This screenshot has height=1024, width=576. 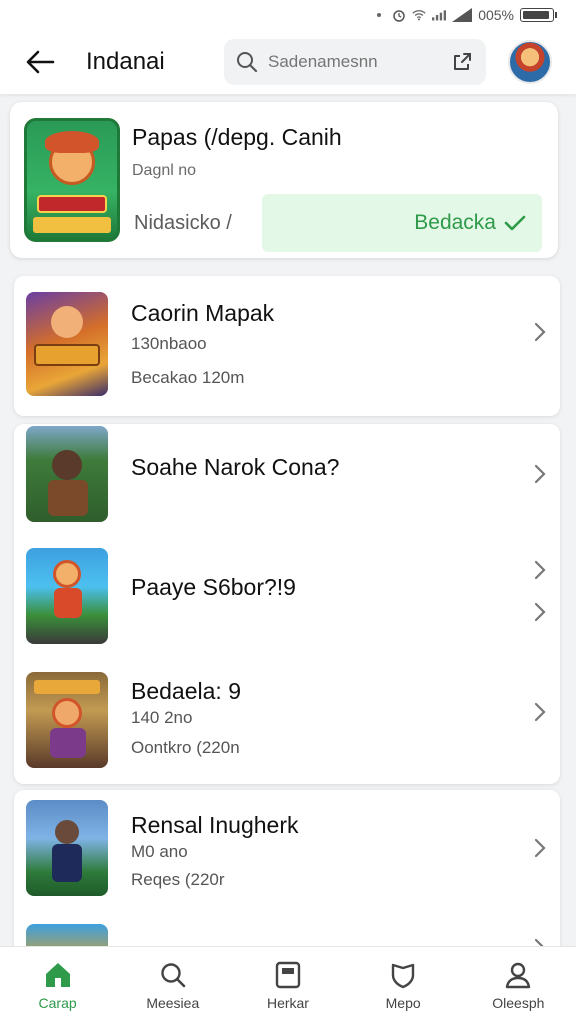 I want to click on nav-label-home: Carap, so click(x=57, y=1002).